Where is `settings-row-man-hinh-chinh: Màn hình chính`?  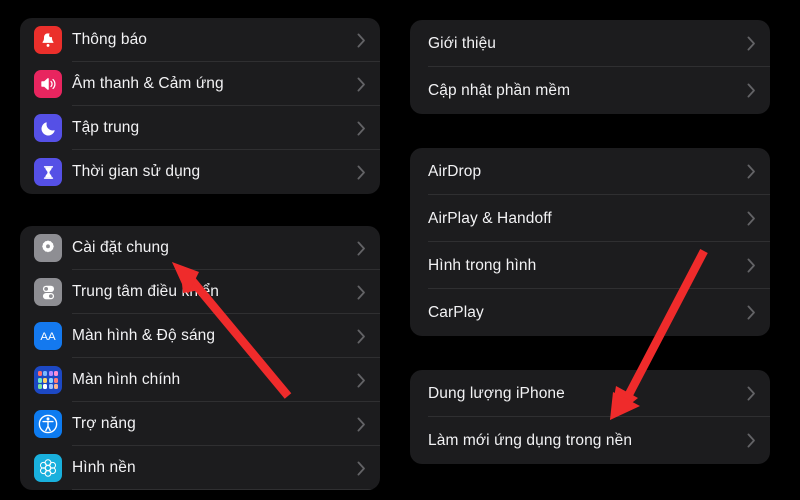 settings-row-man-hinh-chinh: Màn hình chính is located at coordinates (200, 380).